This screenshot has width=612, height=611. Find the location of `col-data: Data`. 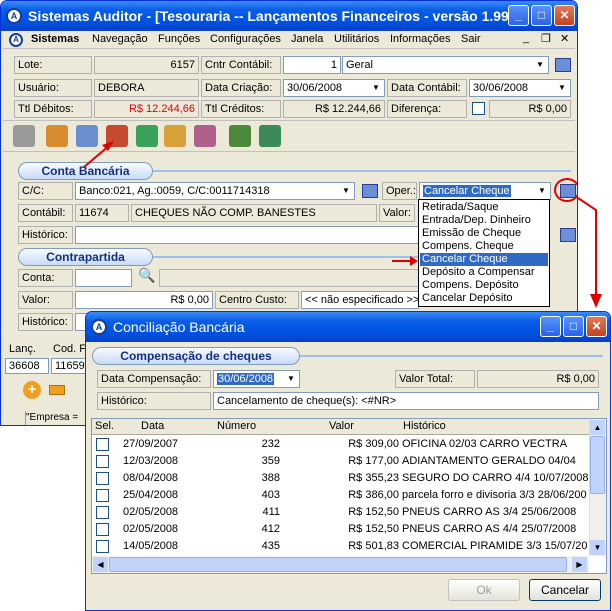

col-data: Data is located at coordinates (152, 426).